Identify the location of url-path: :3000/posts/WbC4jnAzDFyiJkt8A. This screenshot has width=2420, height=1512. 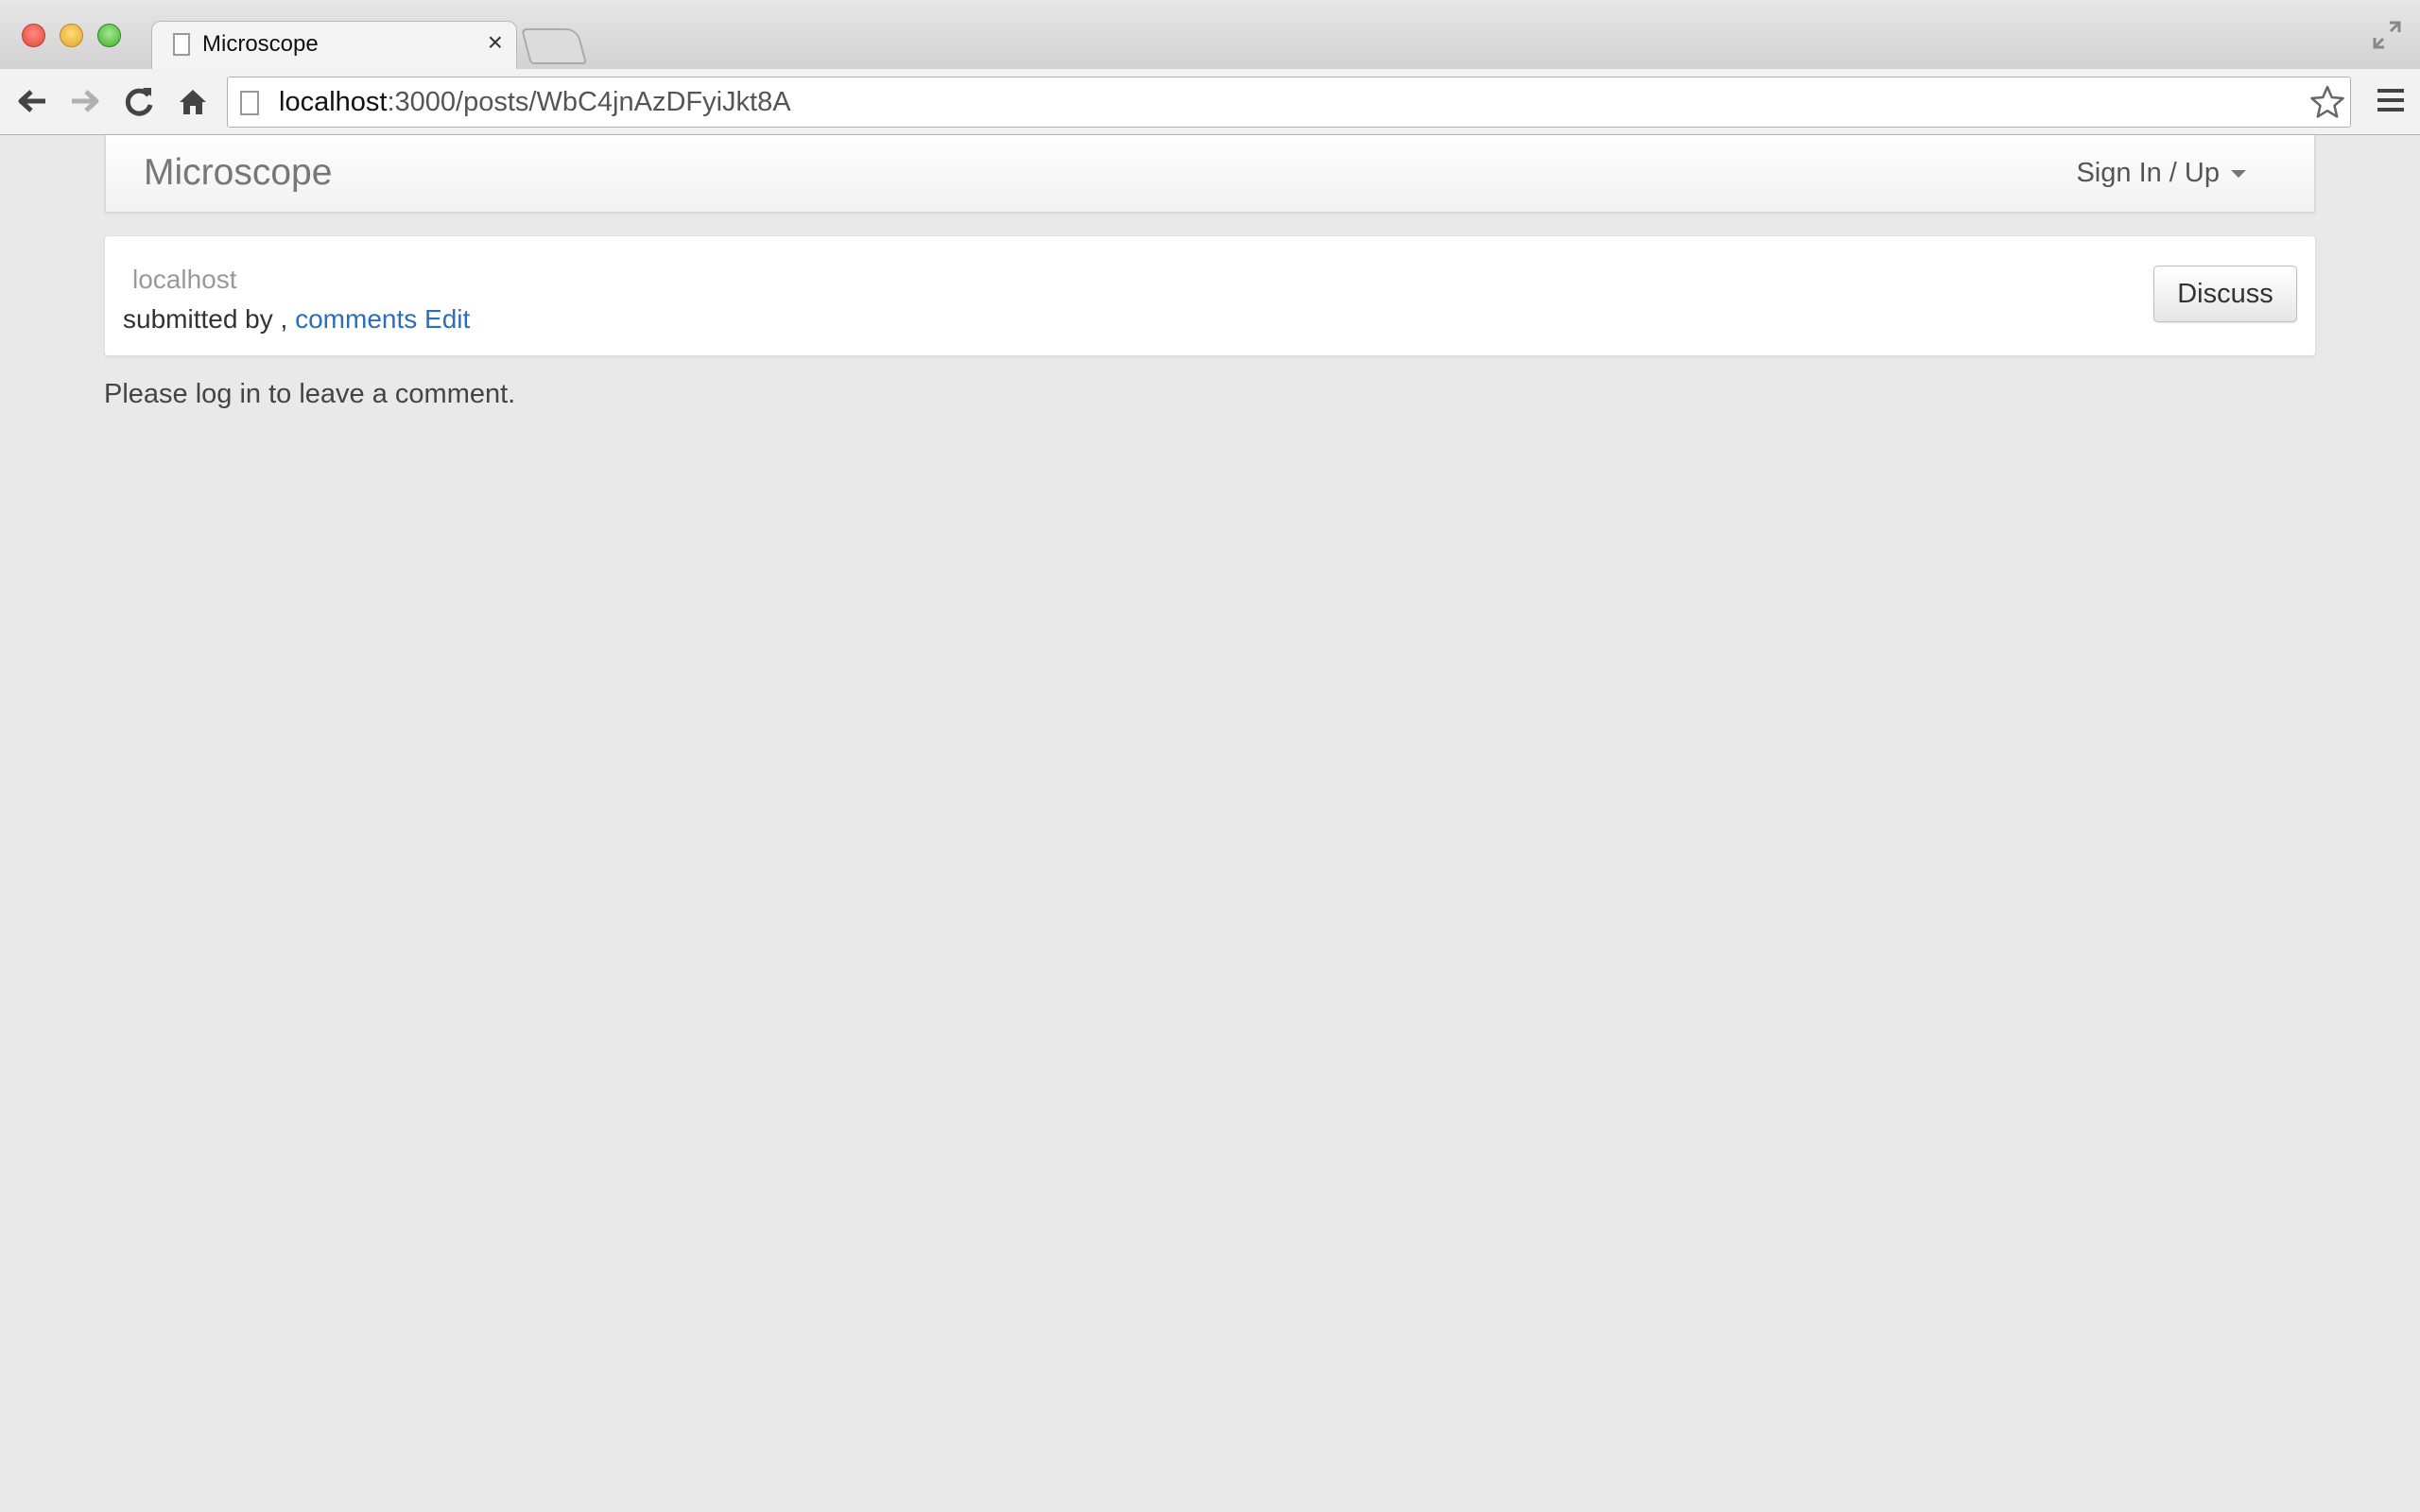
(589, 102).